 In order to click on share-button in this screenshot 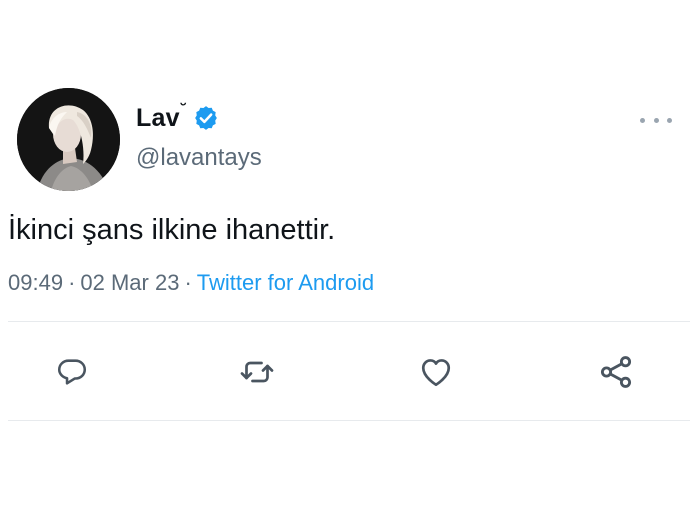, I will do `click(616, 372)`.